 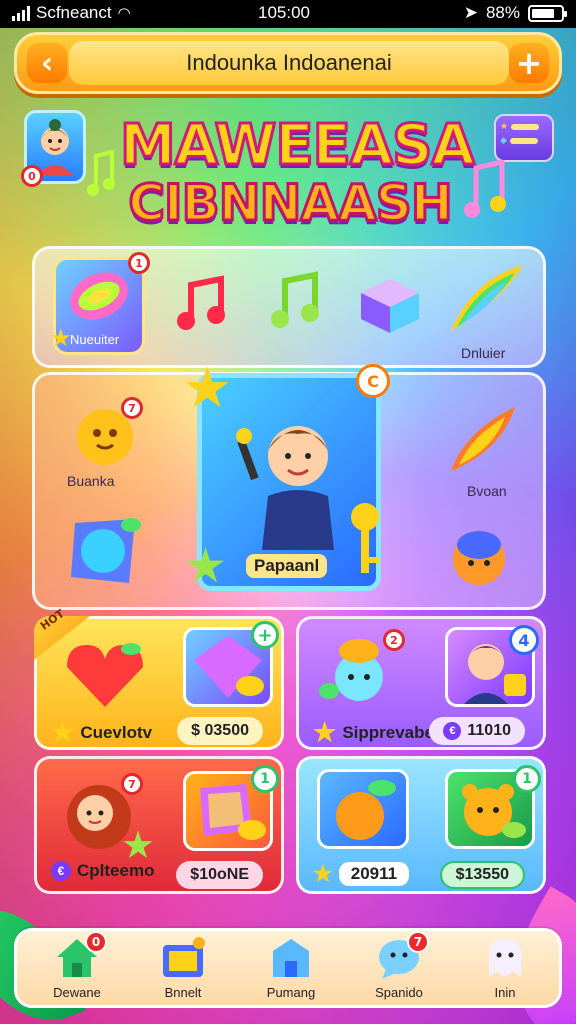 I want to click on battery-icon, so click(x=547, y=13).